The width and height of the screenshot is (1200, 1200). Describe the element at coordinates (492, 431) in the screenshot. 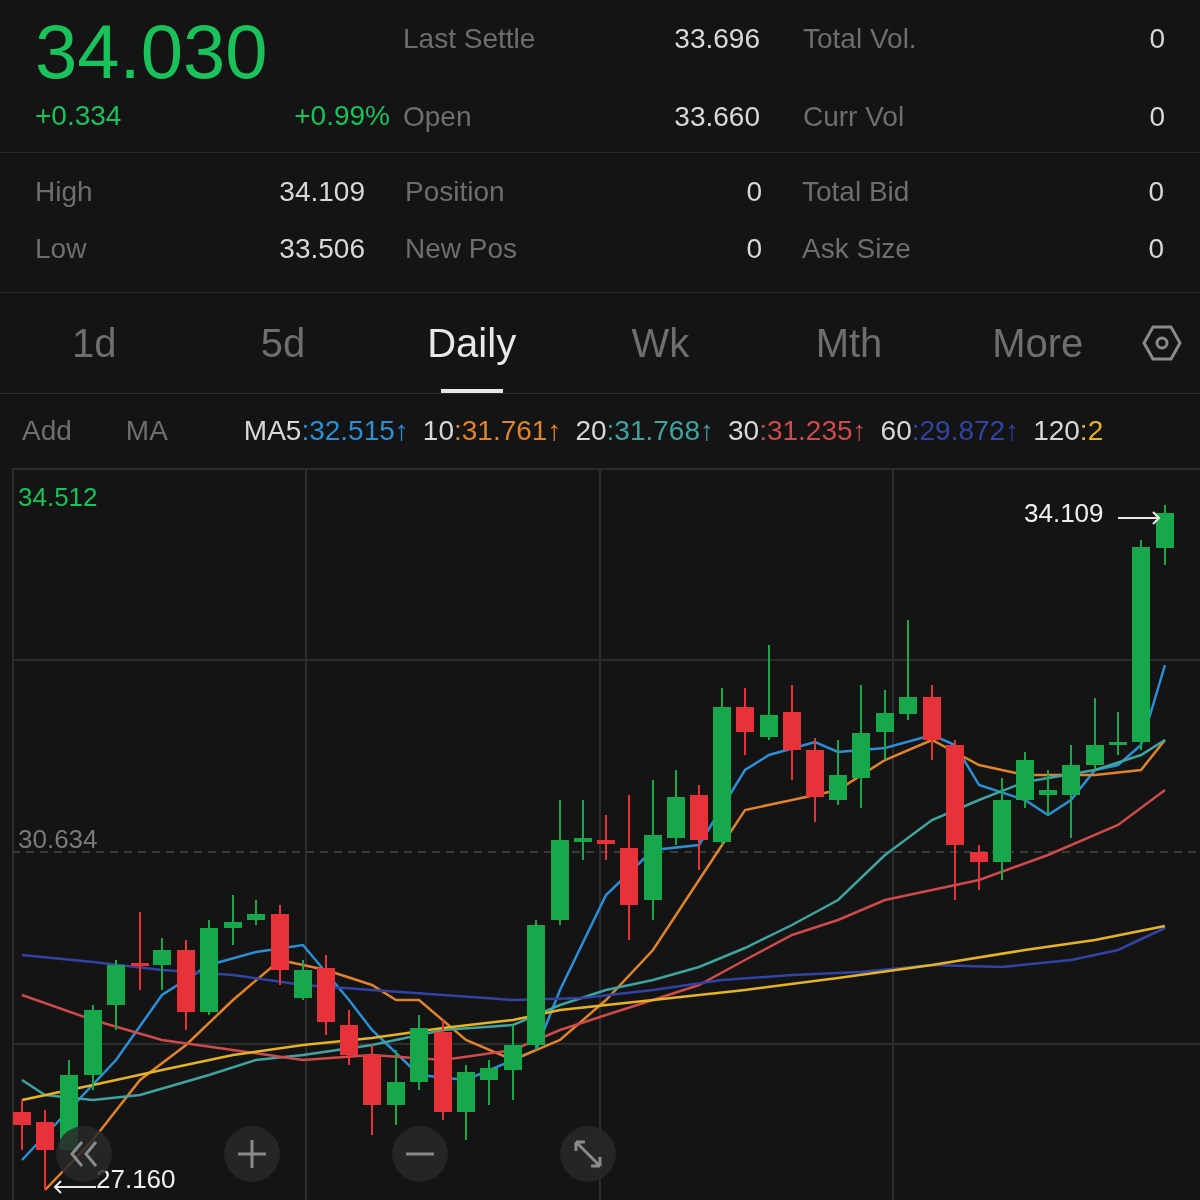

I see `moving-average-reading: 10:31.761↑` at that location.